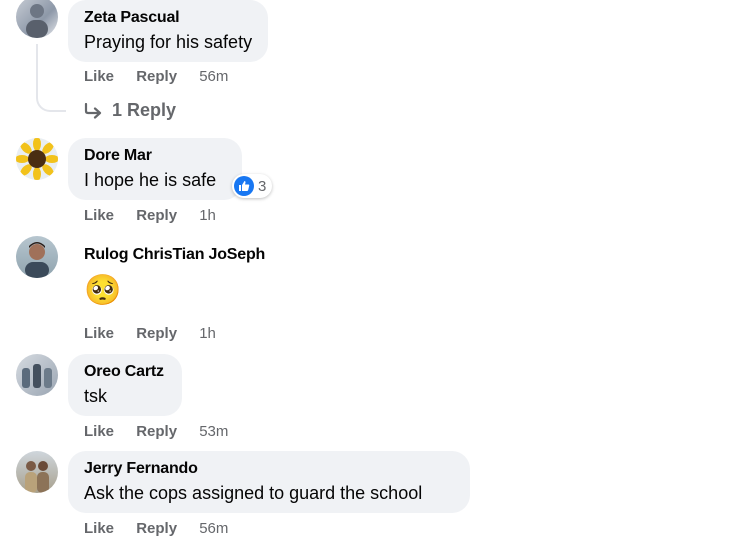  I want to click on comment-actions: Like Reply 53m, so click(165, 431).